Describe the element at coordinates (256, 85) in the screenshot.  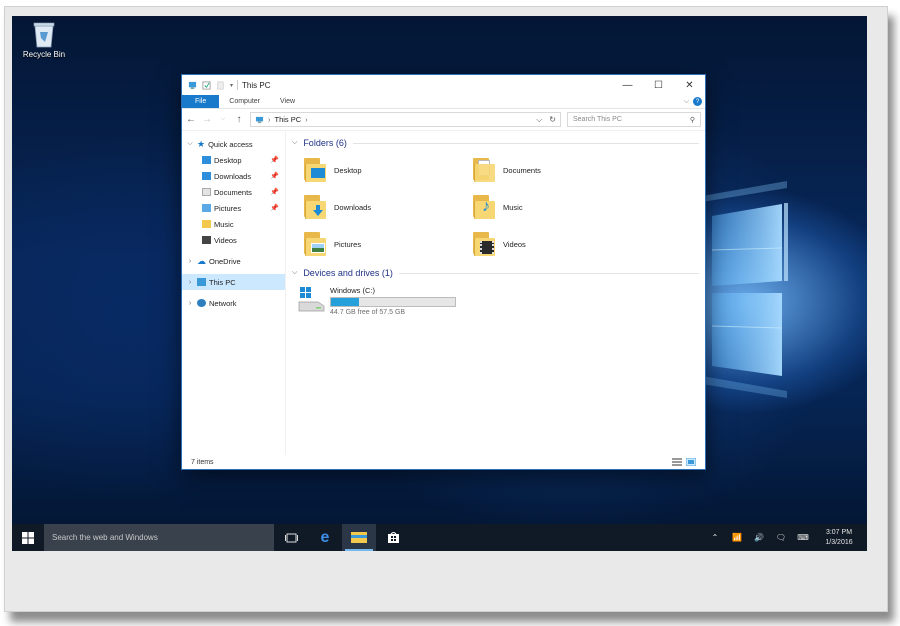
I see `window-title: This PC` at that location.